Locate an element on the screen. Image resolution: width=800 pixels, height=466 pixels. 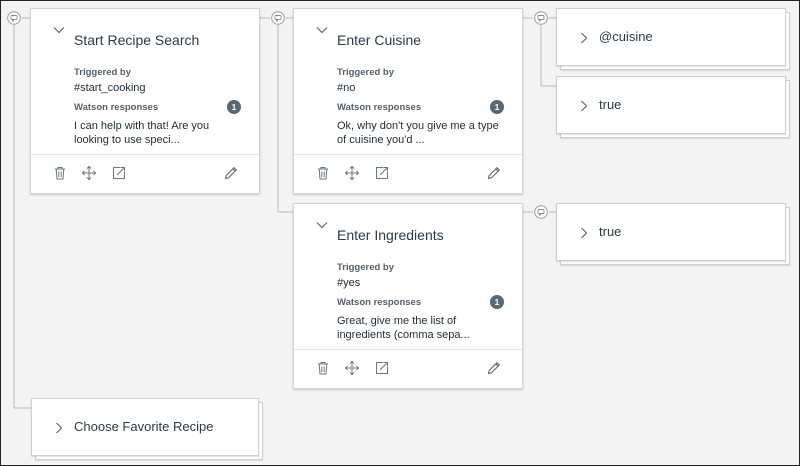
node-title: Choose Favorite Recipe is located at coordinates (143, 426).